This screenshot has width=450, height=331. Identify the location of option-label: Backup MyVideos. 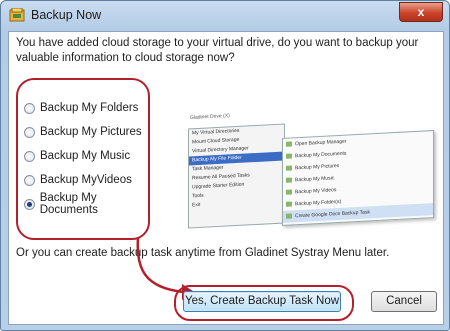
(86, 180).